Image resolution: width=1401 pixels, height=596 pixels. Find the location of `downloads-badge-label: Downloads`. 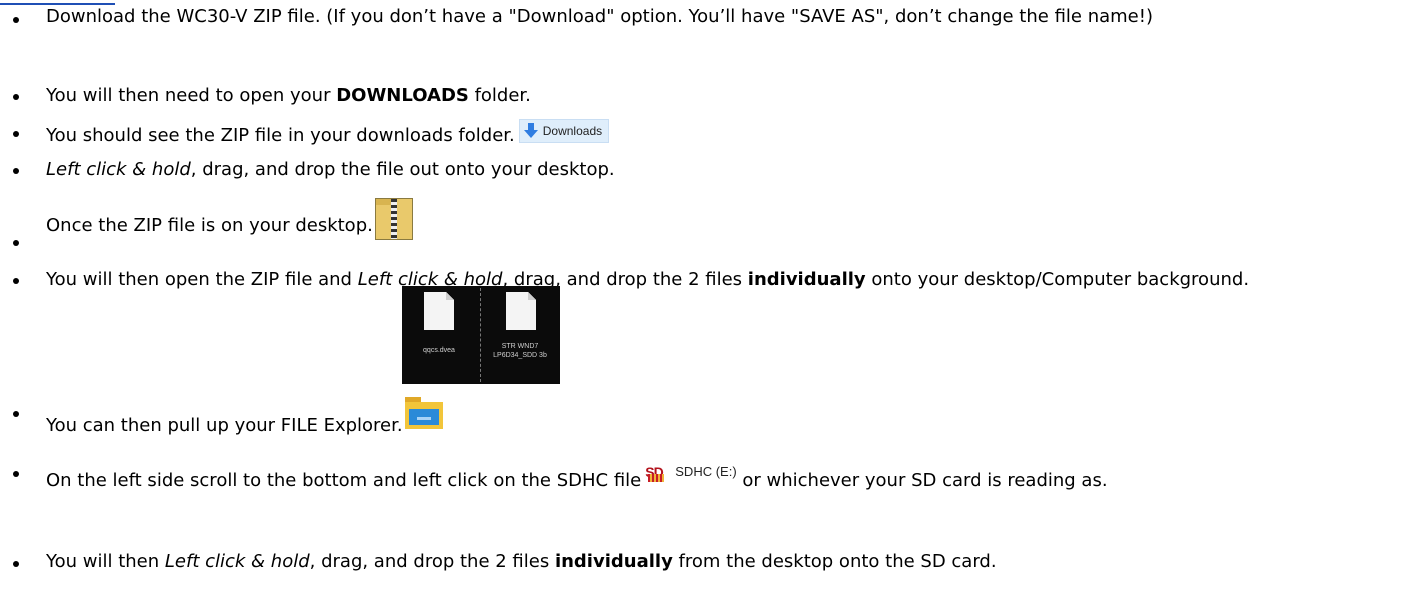

downloads-badge-label: Downloads is located at coordinates (572, 131).